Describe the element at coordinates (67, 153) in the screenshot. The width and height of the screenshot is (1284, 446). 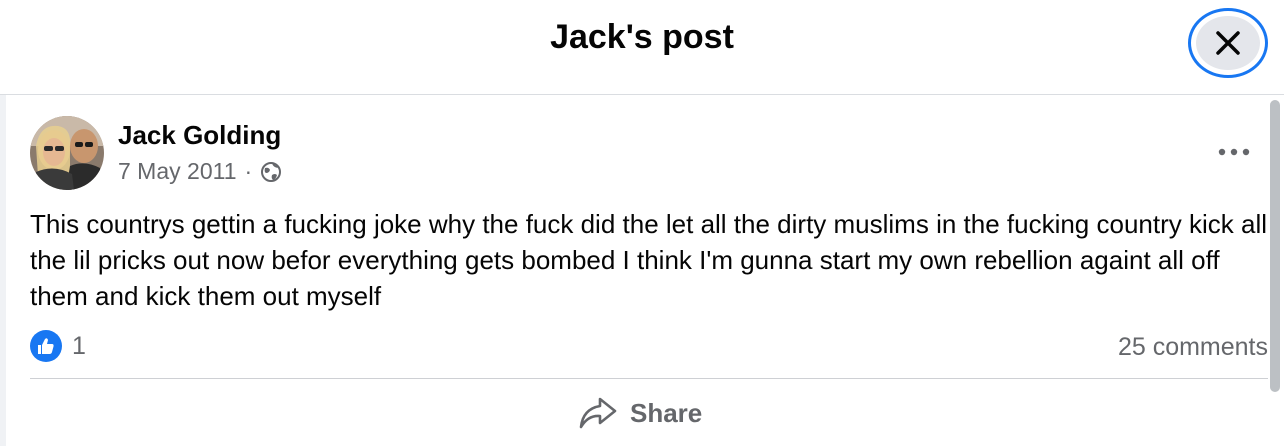
I see `avatar` at that location.